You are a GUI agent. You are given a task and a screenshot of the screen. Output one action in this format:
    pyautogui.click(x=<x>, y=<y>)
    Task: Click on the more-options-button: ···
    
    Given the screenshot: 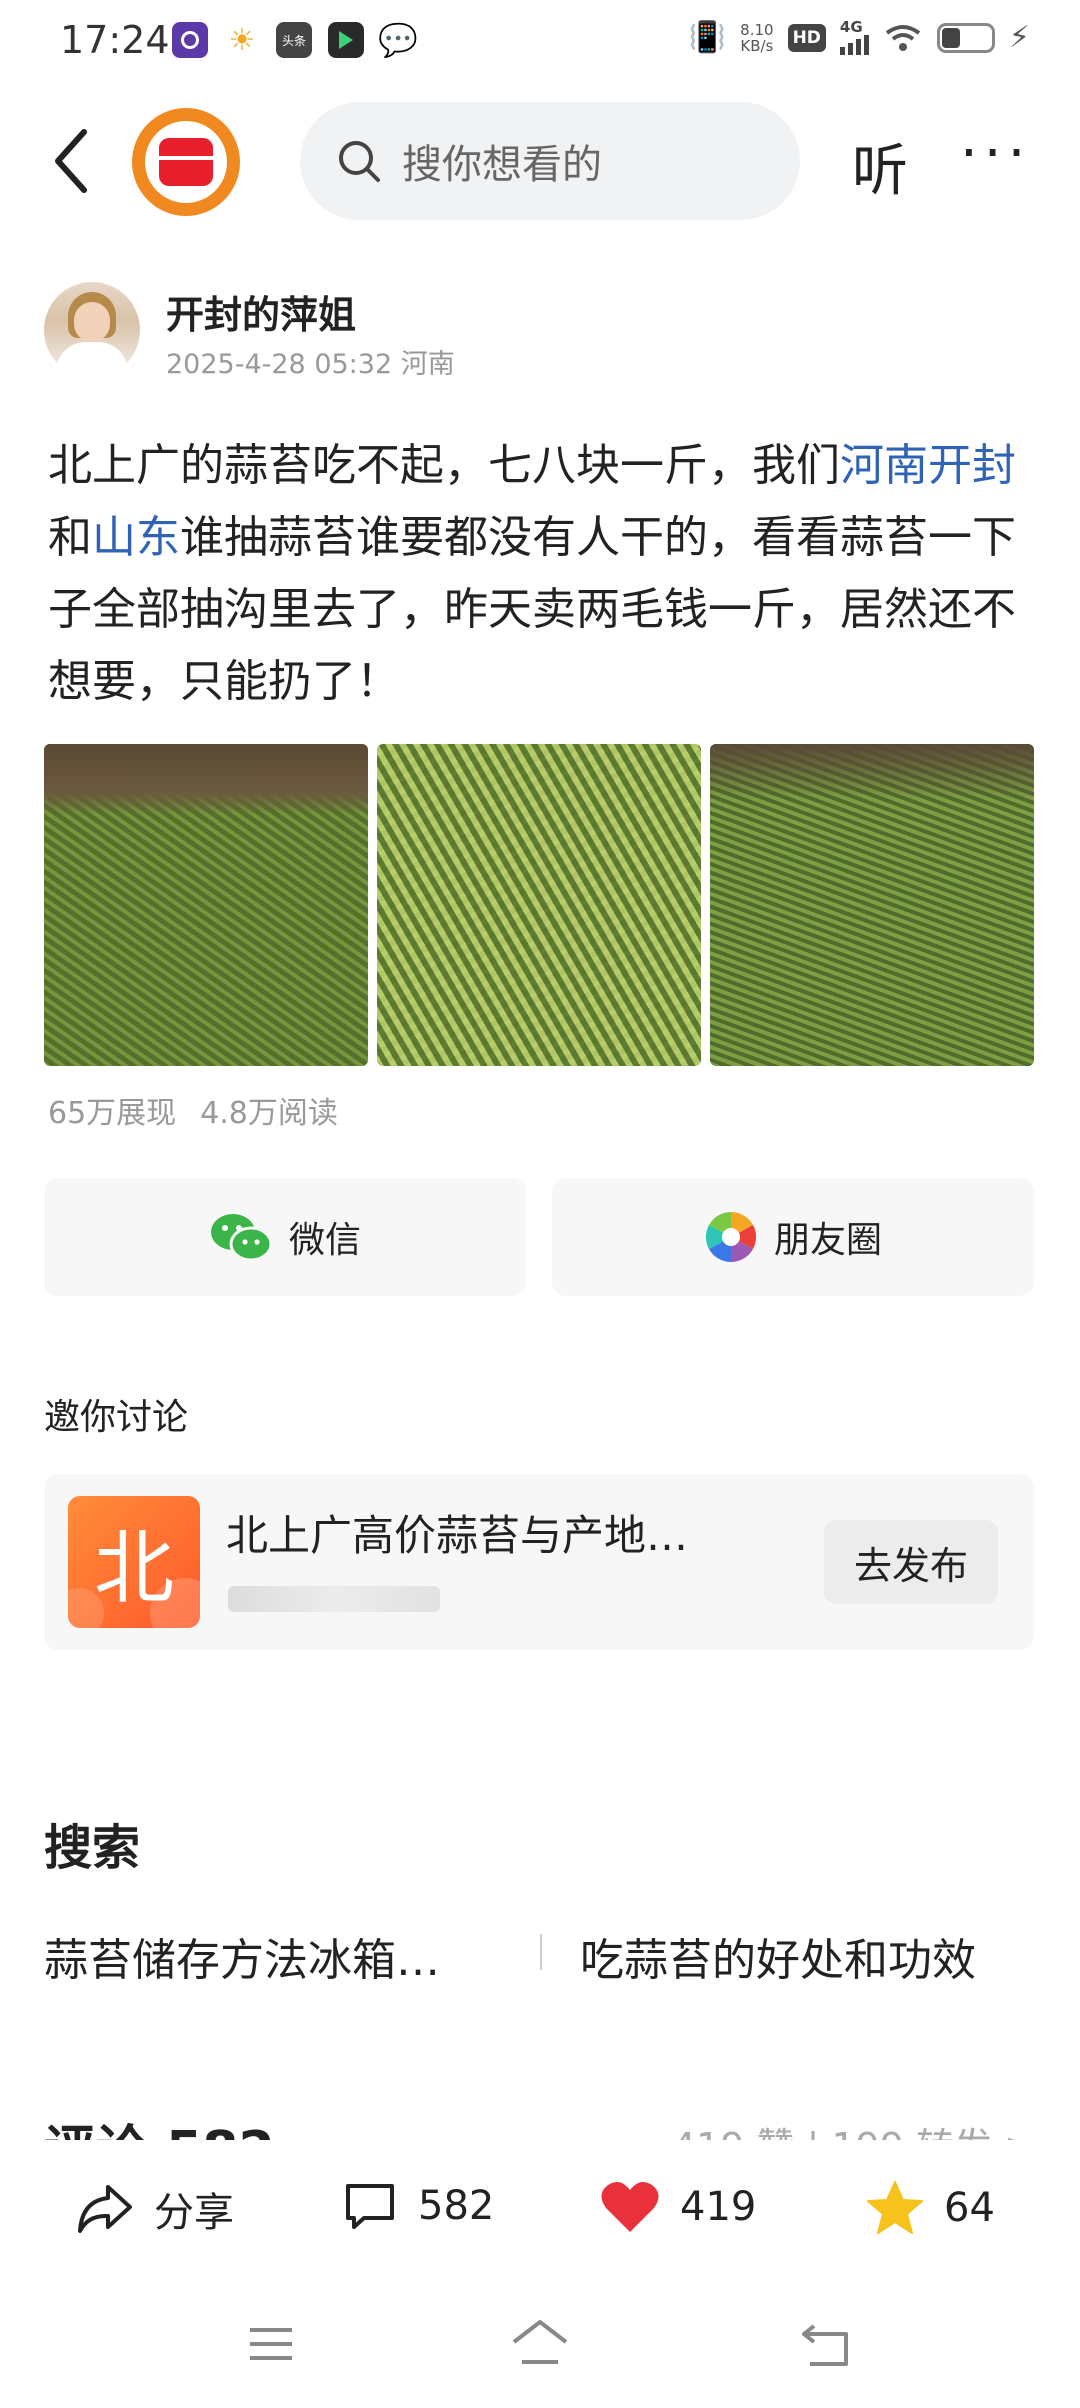 What is the action you would take?
    pyautogui.click(x=995, y=154)
    